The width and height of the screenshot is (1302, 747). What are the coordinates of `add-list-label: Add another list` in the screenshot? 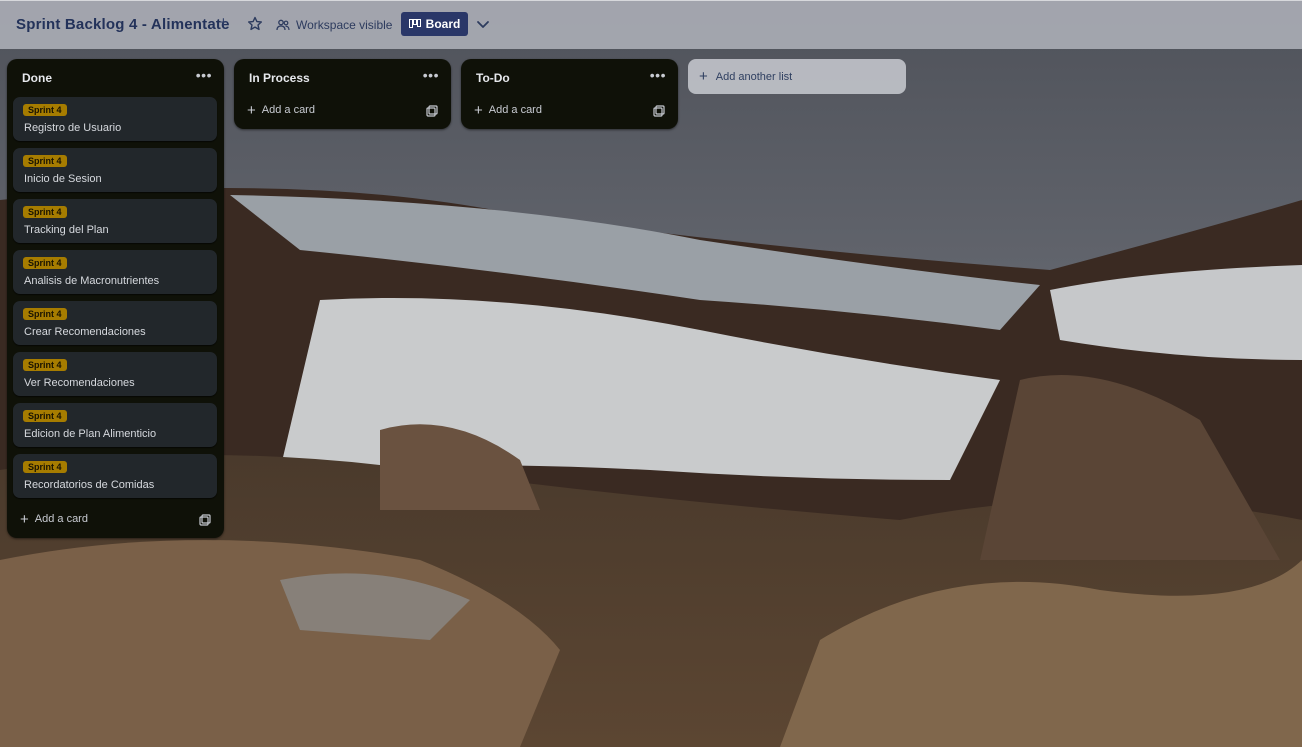 It's located at (754, 76).